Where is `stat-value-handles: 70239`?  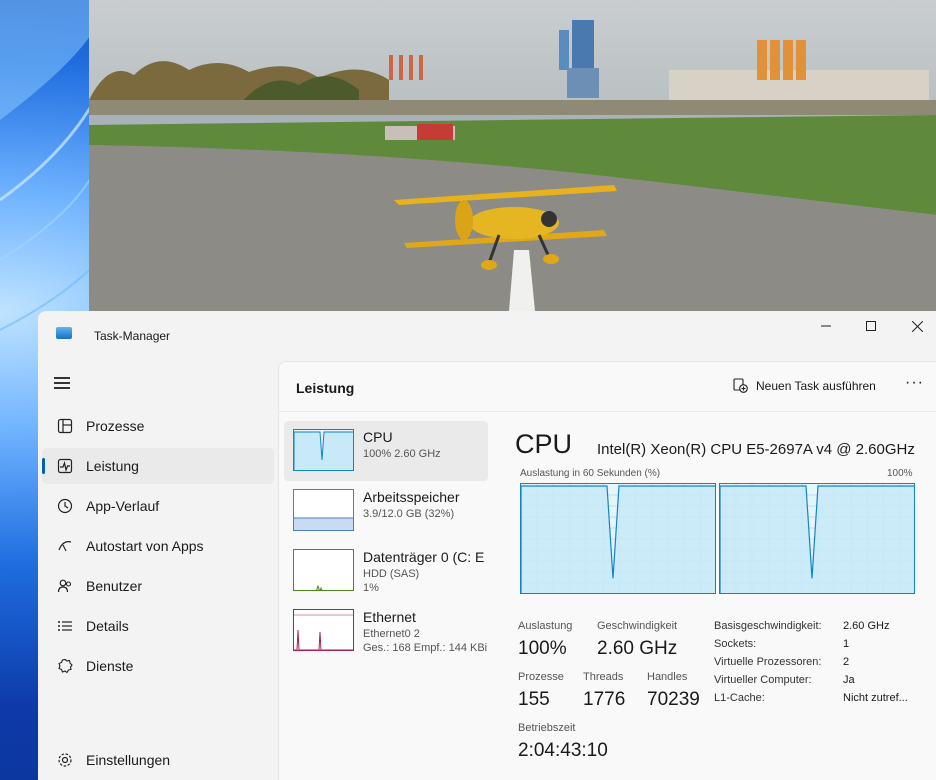 stat-value-handles: 70239 is located at coordinates (673, 699).